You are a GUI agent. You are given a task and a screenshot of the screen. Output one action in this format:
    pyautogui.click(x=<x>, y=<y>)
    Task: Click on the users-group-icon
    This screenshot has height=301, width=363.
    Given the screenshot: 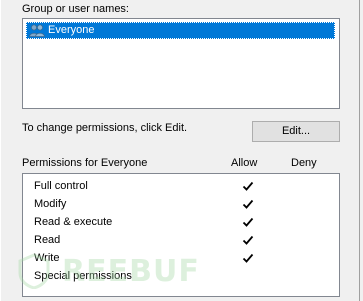 What is the action you would take?
    pyautogui.click(x=37, y=30)
    